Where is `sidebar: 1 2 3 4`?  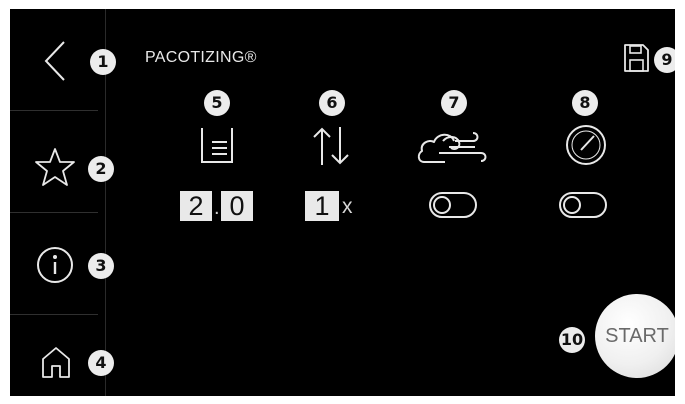
sidebar: 1 2 3 4 is located at coordinates (63, 202).